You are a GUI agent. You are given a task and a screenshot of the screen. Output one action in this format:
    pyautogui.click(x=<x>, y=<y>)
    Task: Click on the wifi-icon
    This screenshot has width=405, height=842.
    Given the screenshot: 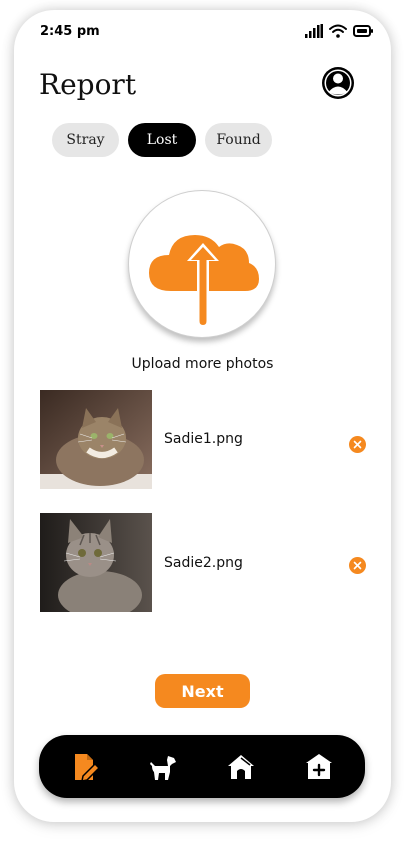 What is the action you would take?
    pyautogui.click(x=338, y=31)
    